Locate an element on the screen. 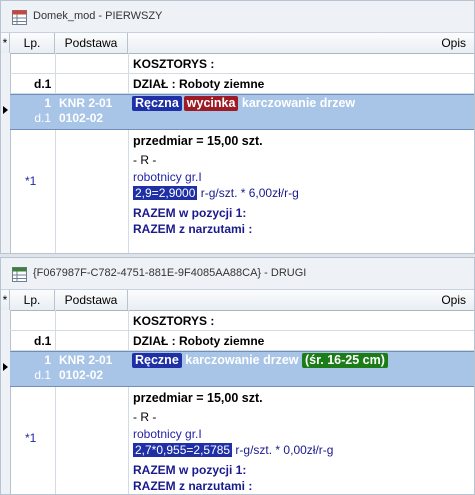 The image size is (475, 495). norm-value: 2,9=2,9000 is located at coordinates (165, 193).